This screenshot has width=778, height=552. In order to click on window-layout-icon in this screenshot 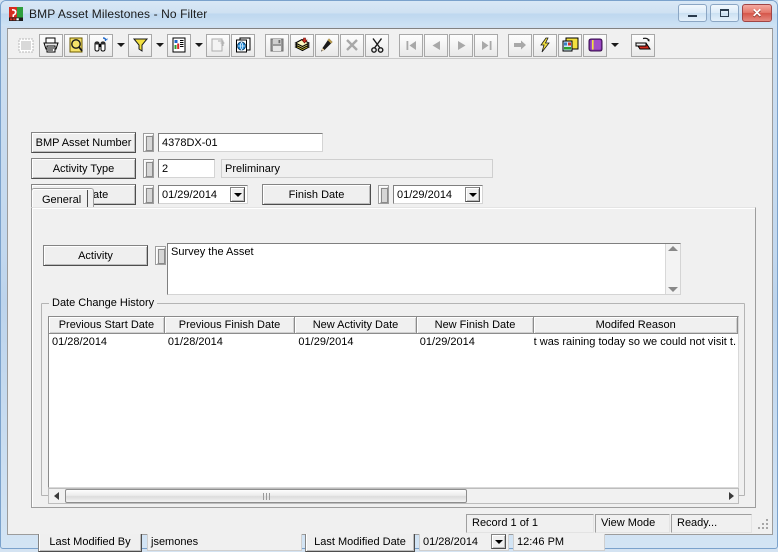, I will do `click(570, 45)`.